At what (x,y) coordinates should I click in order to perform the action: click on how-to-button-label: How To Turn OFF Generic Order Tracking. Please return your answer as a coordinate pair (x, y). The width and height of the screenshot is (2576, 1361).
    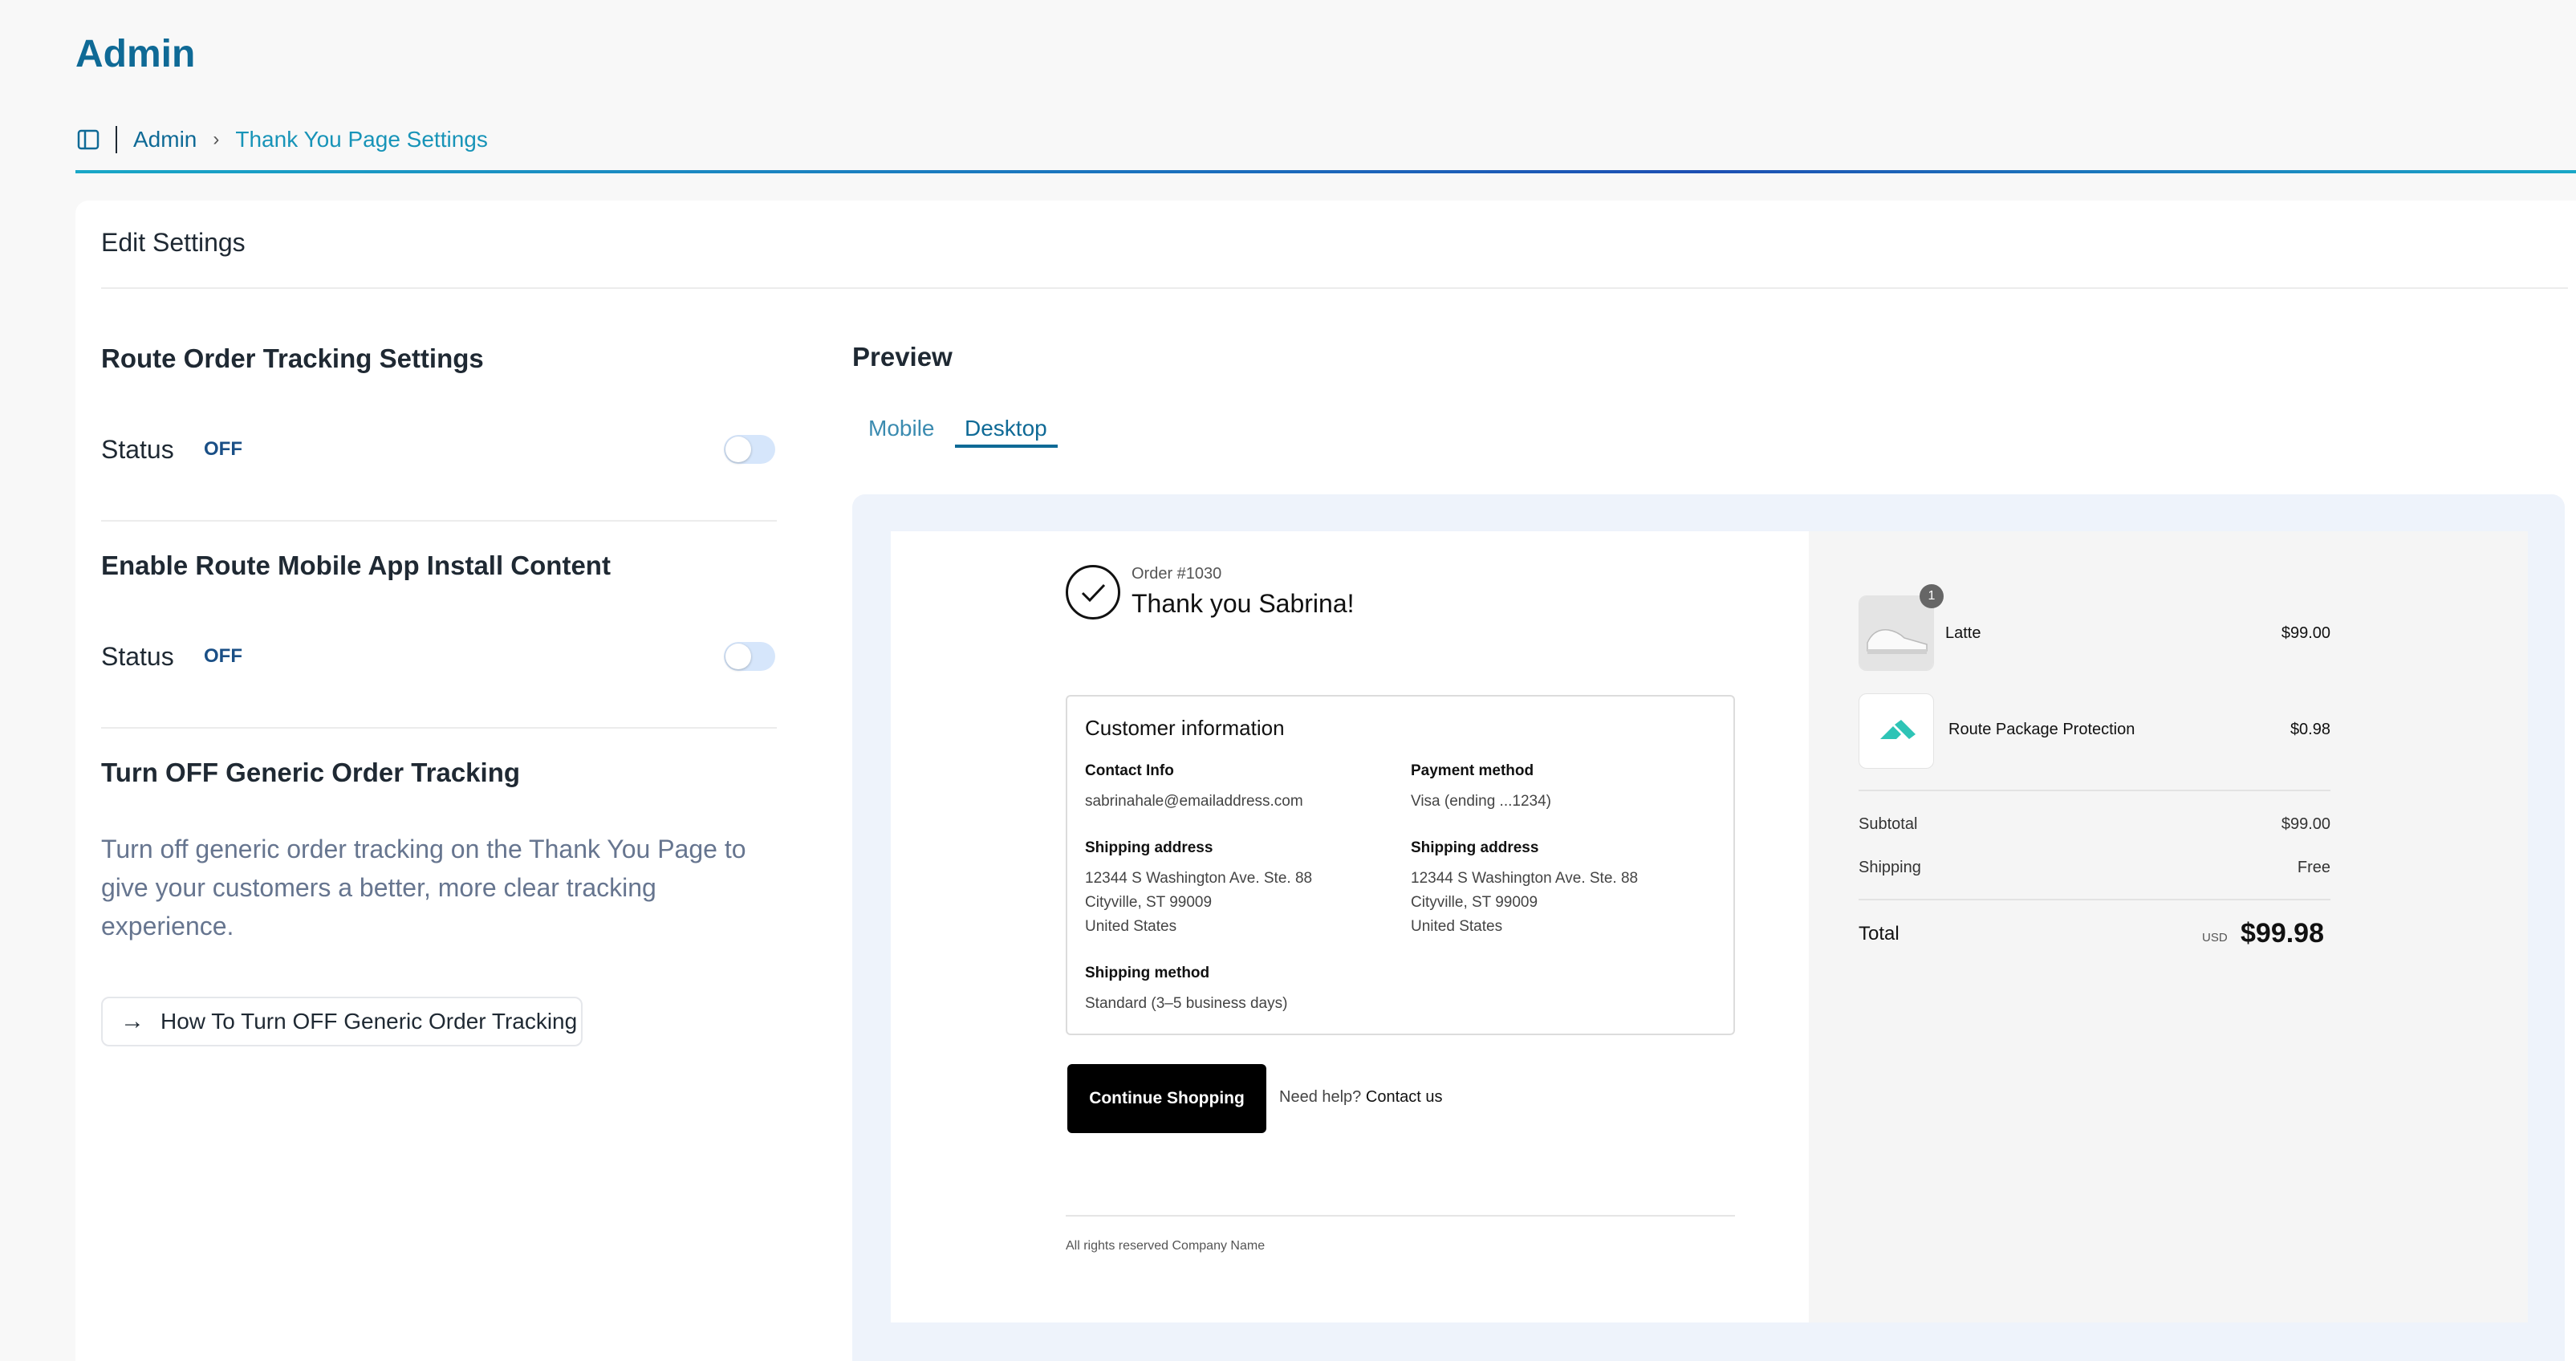
    Looking at the image, I should click on (369, 1021).